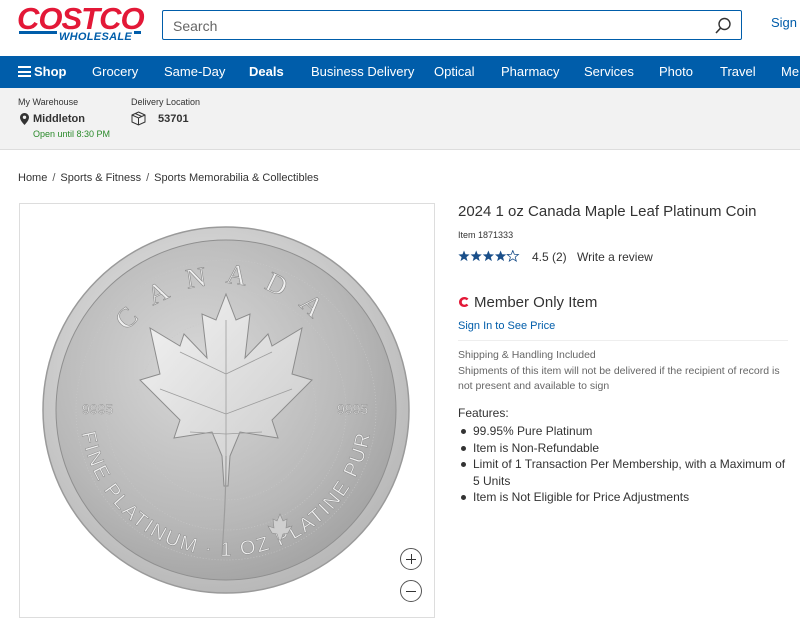 The width and height of the screenshot is (800, 629). What do you see at coordinates (536, 302) in the screenshot?
I see `member-only-label: Member Only Item` at bounding box center [536, 302].